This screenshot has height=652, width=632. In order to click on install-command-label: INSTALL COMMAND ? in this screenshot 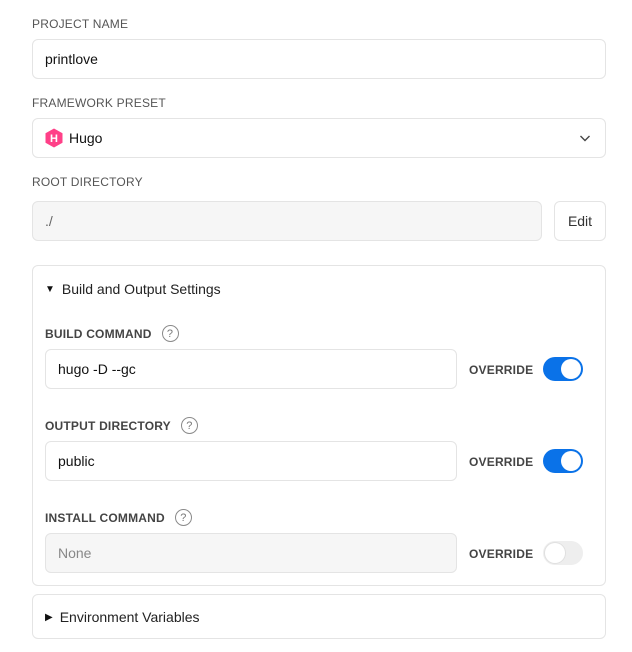, I will do `click(118, 517)`.